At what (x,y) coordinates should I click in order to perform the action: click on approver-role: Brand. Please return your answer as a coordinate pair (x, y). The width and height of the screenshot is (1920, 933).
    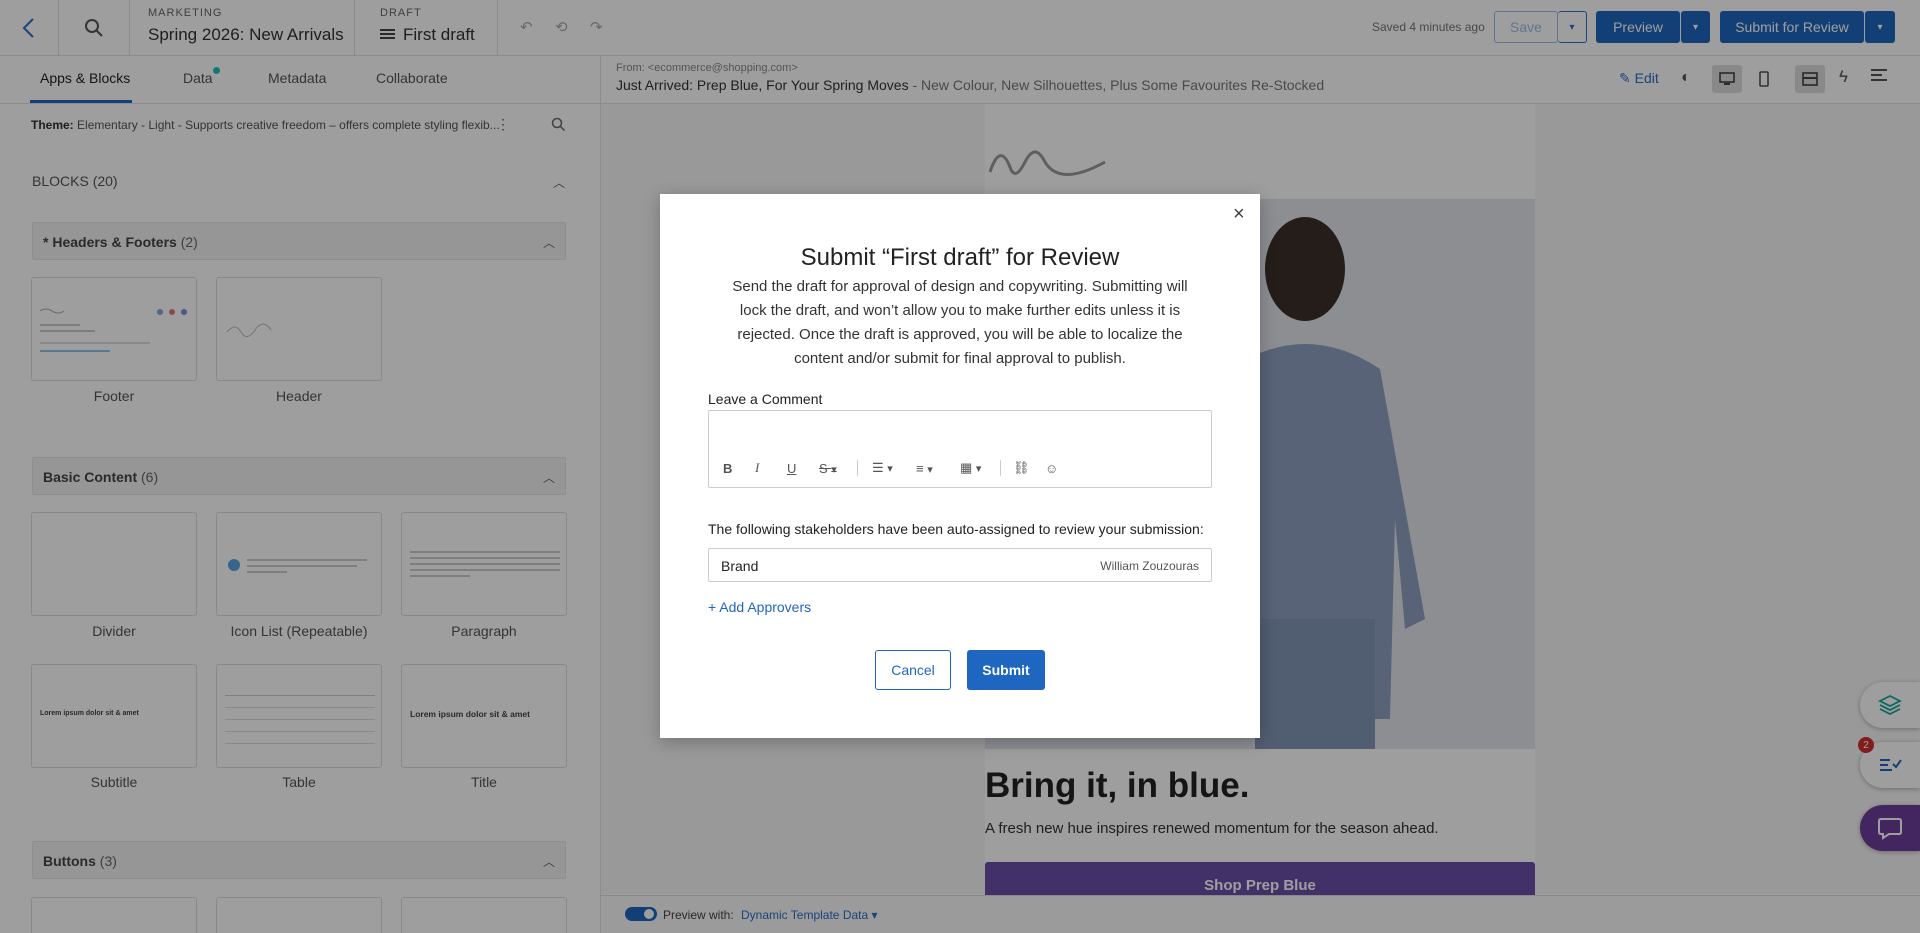
    Looking at the image, I should click on (740, 566).